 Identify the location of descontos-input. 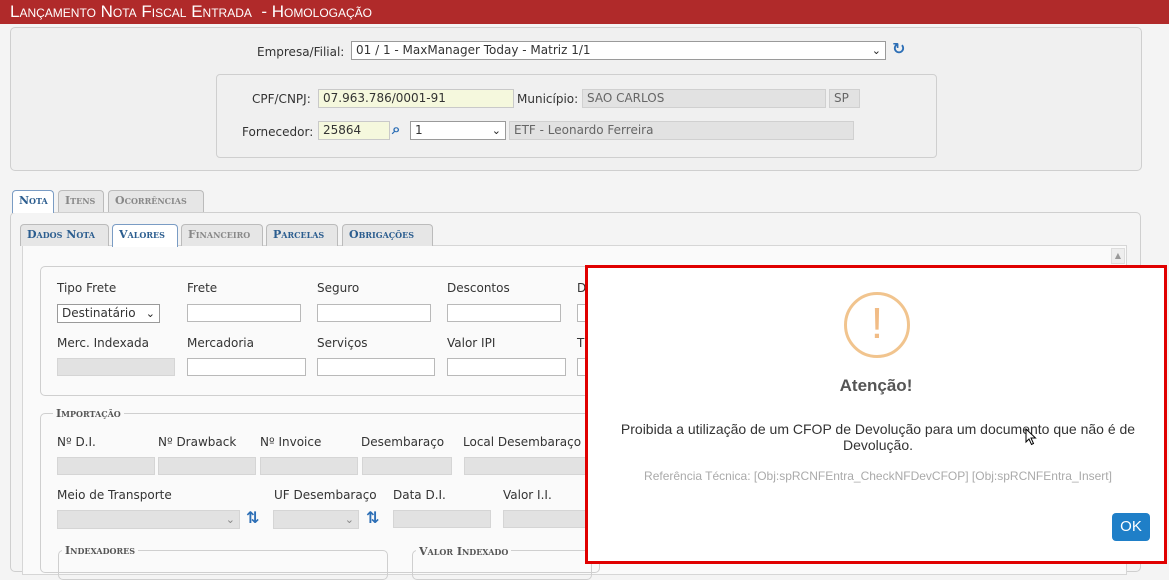
(504, 313).